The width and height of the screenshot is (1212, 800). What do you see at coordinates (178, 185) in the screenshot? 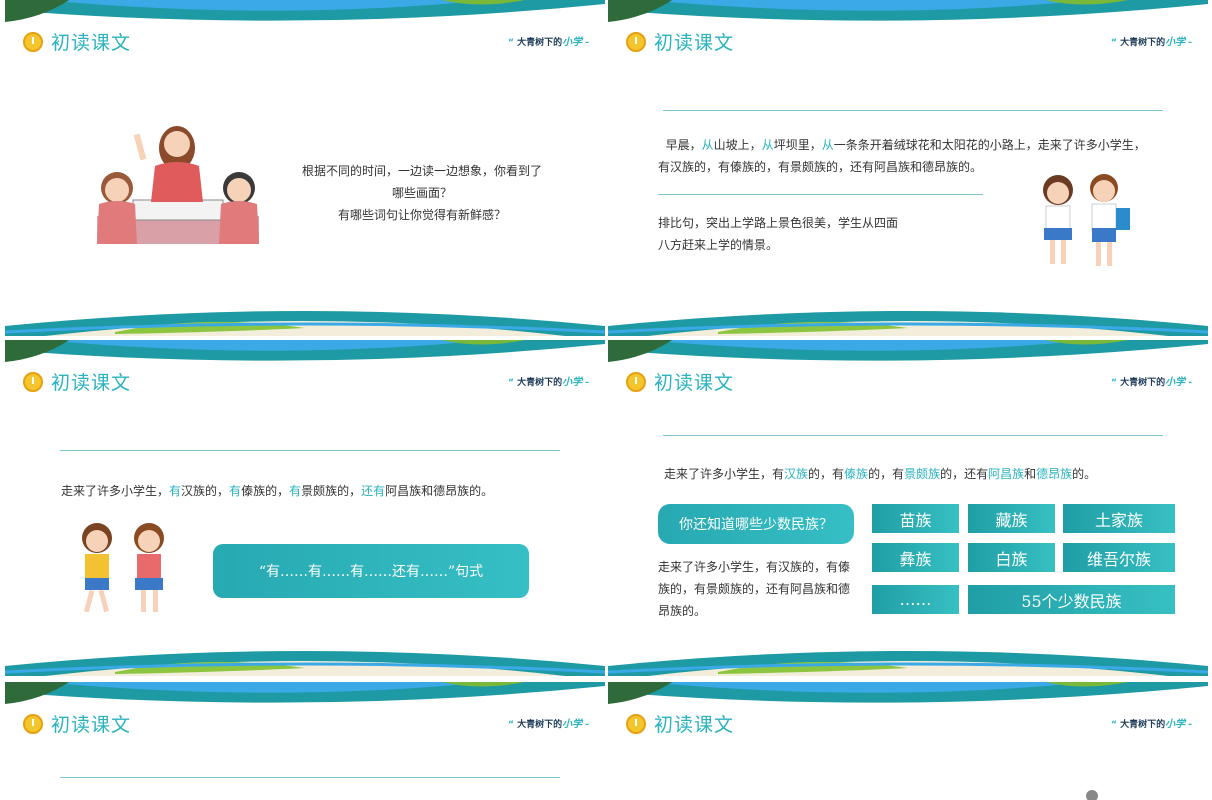
I see `teacher-students-illustration` at bounding box center [178, 185].